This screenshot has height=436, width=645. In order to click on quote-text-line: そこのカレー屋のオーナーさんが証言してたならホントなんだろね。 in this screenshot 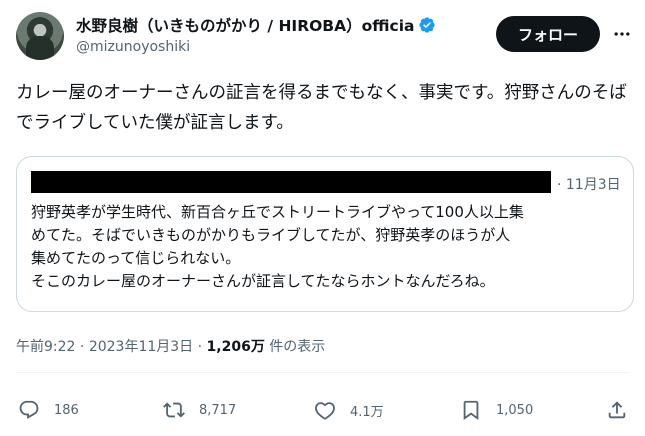, I will do `click(263, 281)`.